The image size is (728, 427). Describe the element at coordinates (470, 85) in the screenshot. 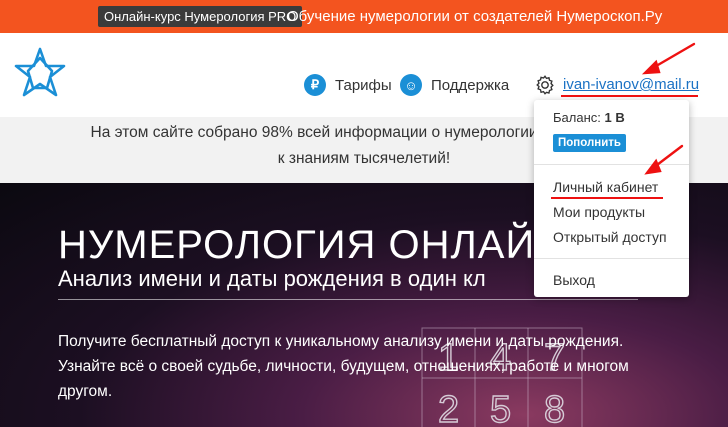

I see `nav-support-label: Поддержка` at that location.